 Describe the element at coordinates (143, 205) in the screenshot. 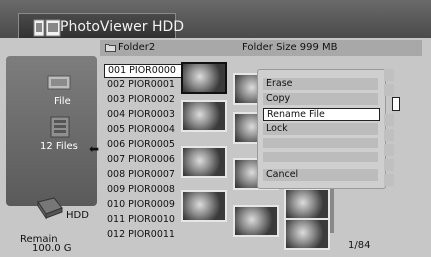

I see `list-item: 010 PIOR0009` at that location.